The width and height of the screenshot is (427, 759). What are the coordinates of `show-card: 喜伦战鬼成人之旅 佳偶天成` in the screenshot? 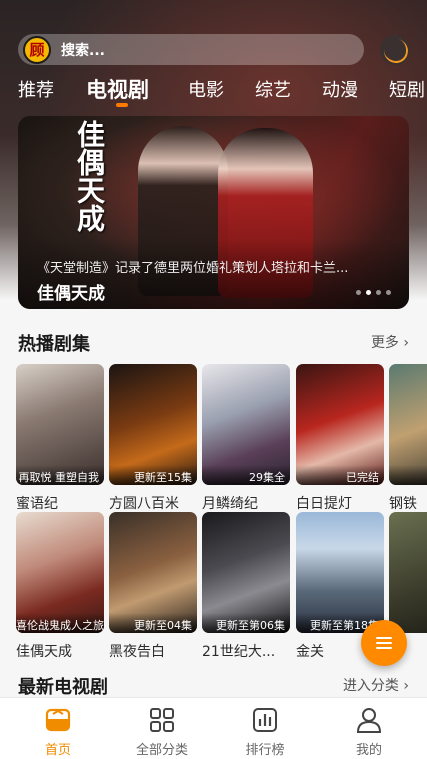 It's located at (60, 586).